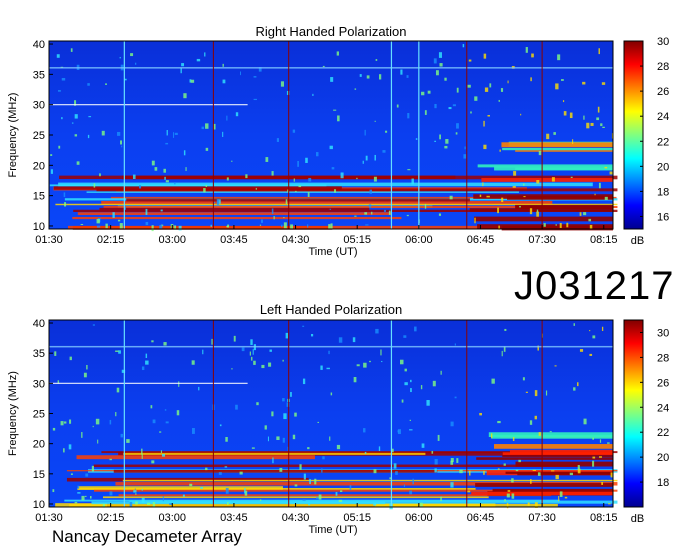  What do you see at coordinates (39, 75) in the screenshot?
I see `y-tick-label: 35` at bounding box center [39, 75].